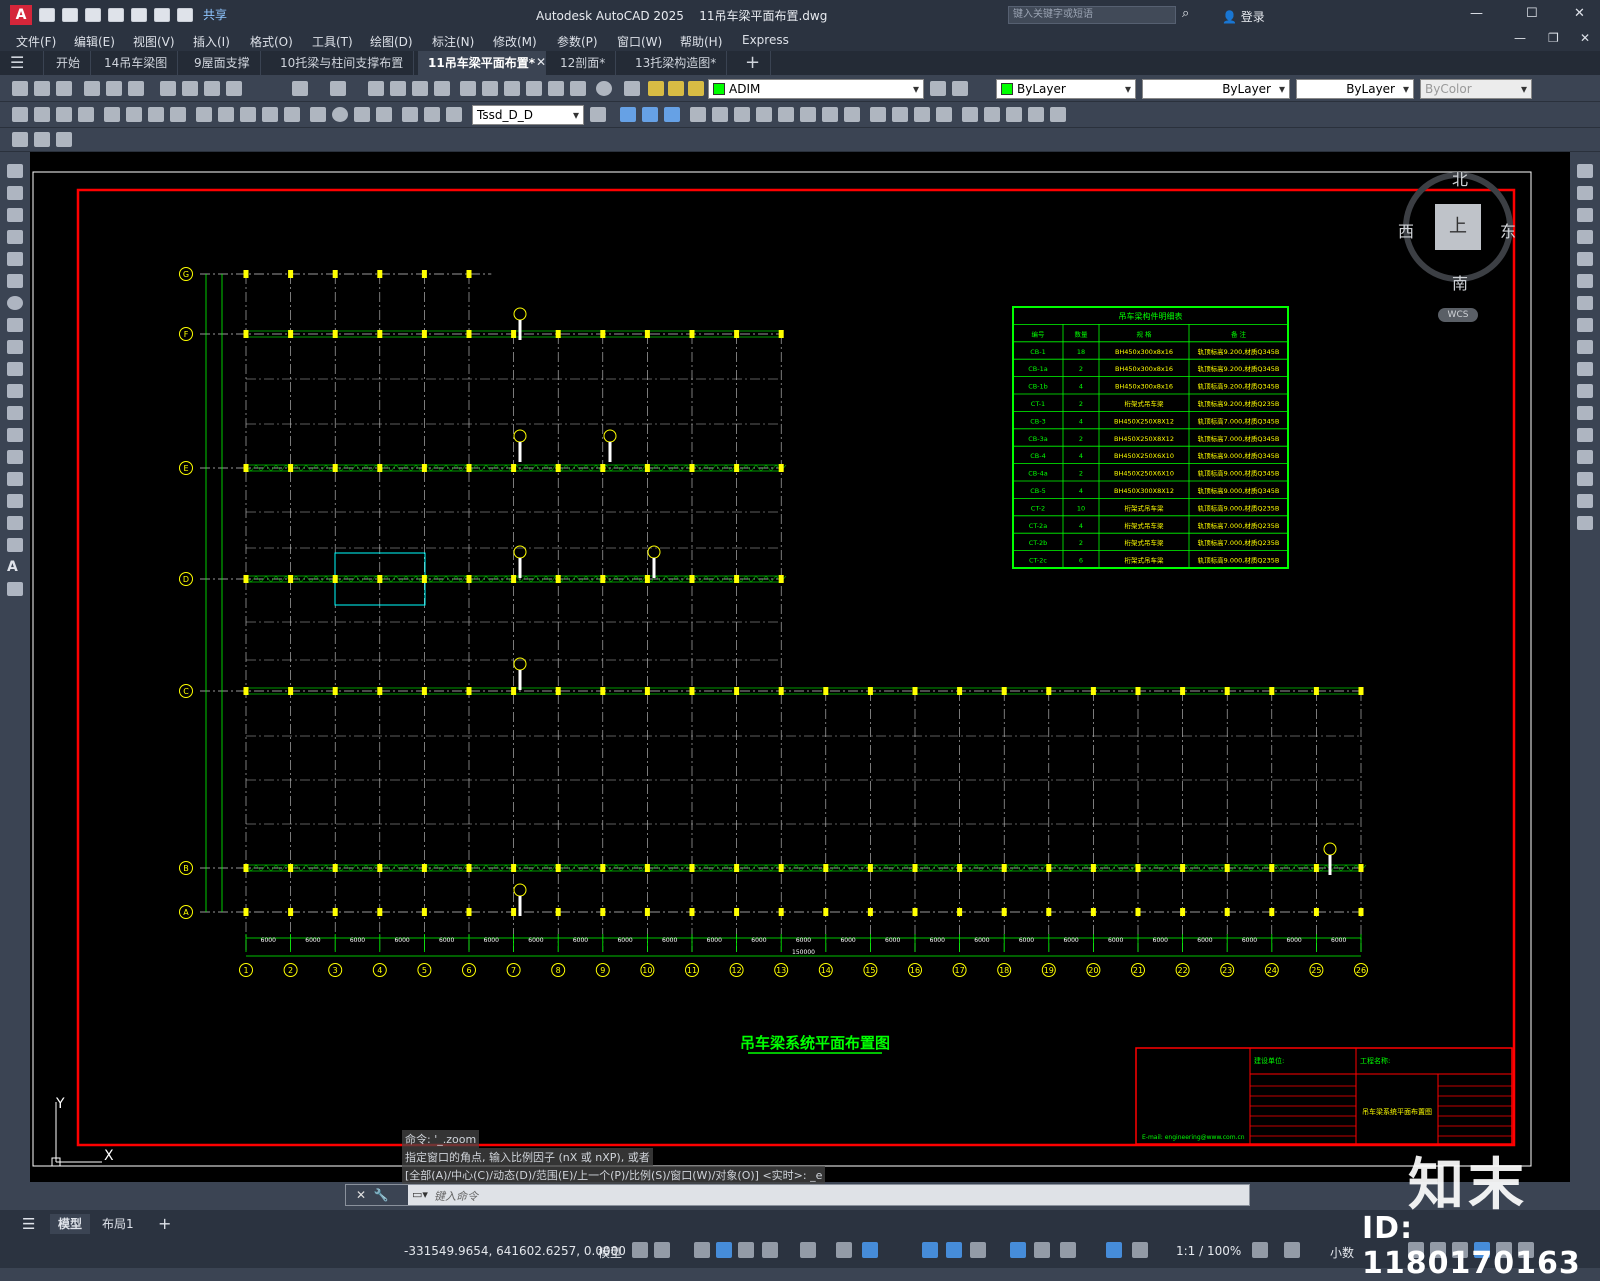 The width and height of the screenshot is (1600, 1281). What do you see at coordinates (1260, 1250) in the screenshot?
I see `workspace-gear-icon` at bounding box center [1260, 1250].